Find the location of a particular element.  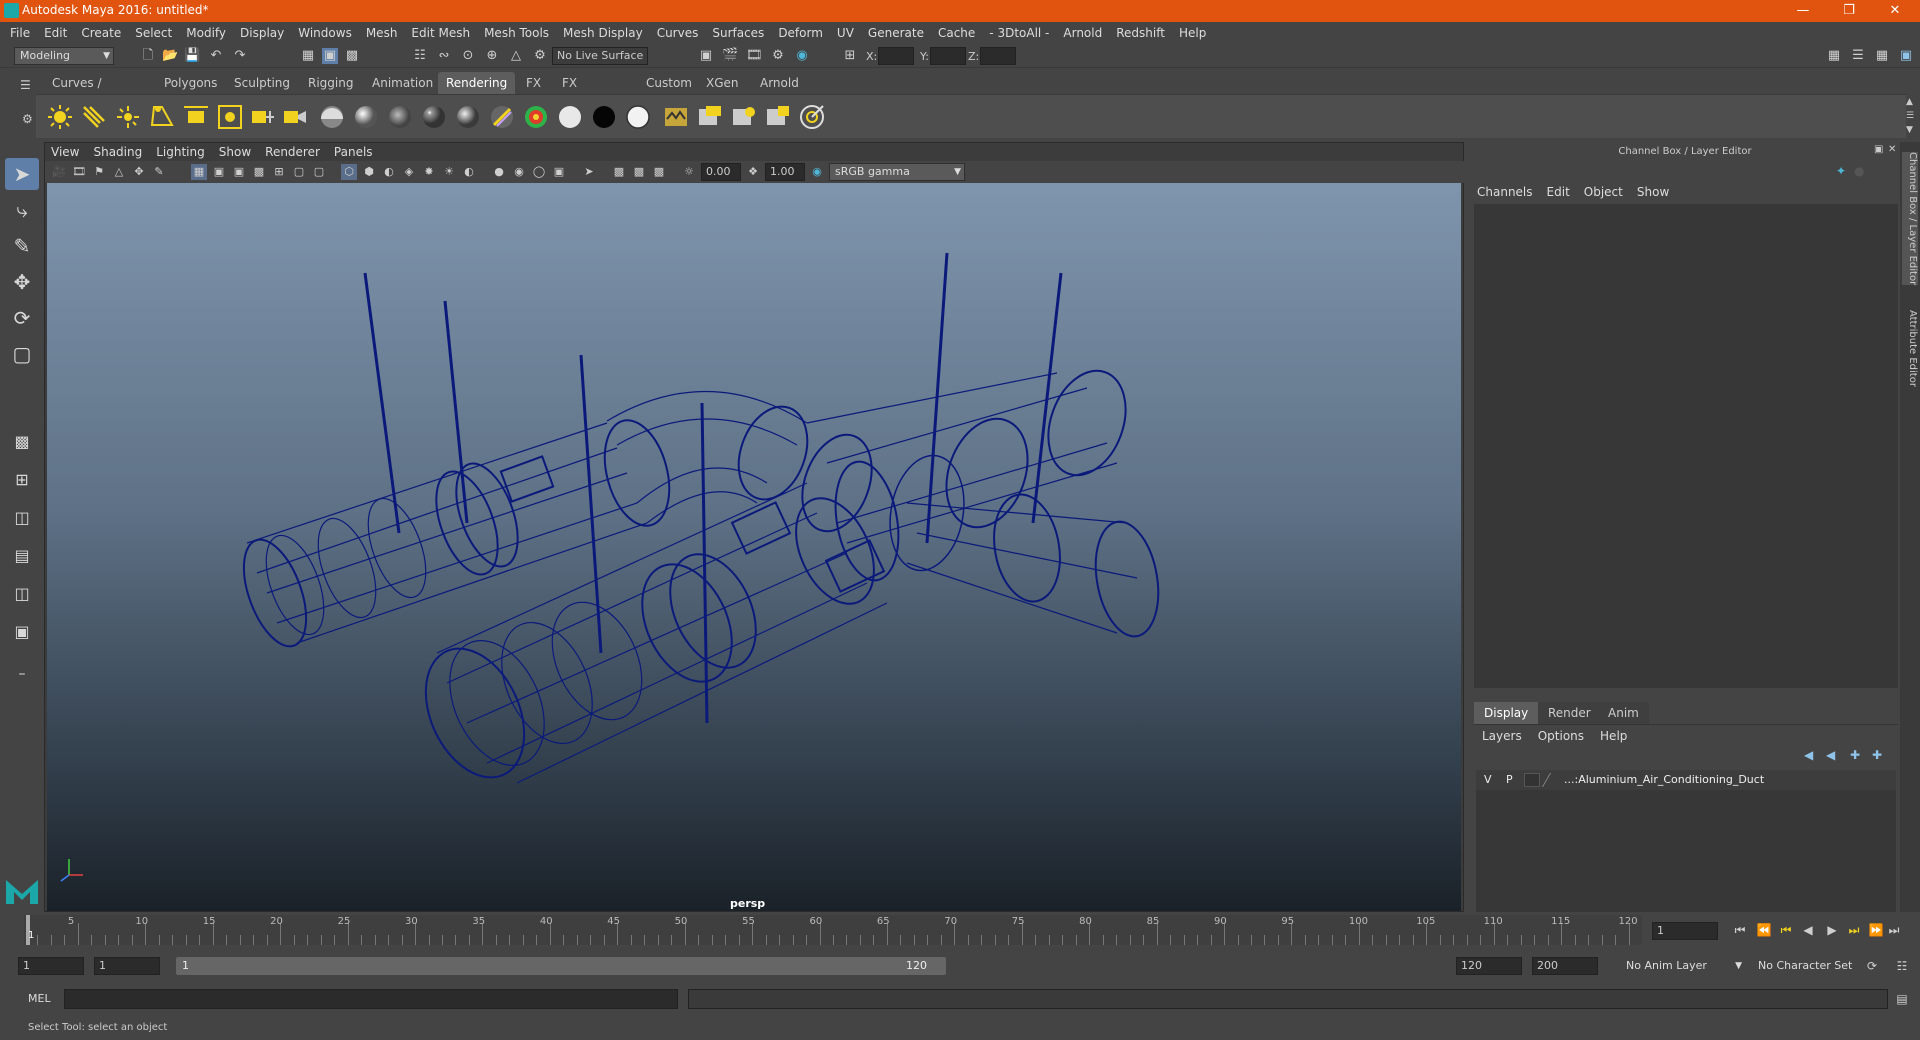

animation-start-field: 1 is located at coordinates (51, 966).